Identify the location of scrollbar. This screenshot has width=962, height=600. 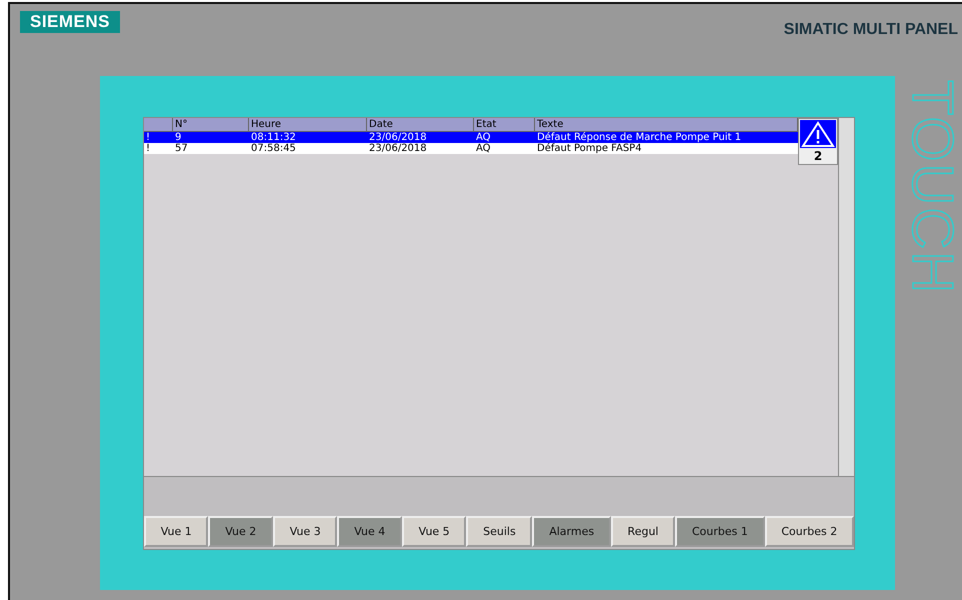
(846, 297).